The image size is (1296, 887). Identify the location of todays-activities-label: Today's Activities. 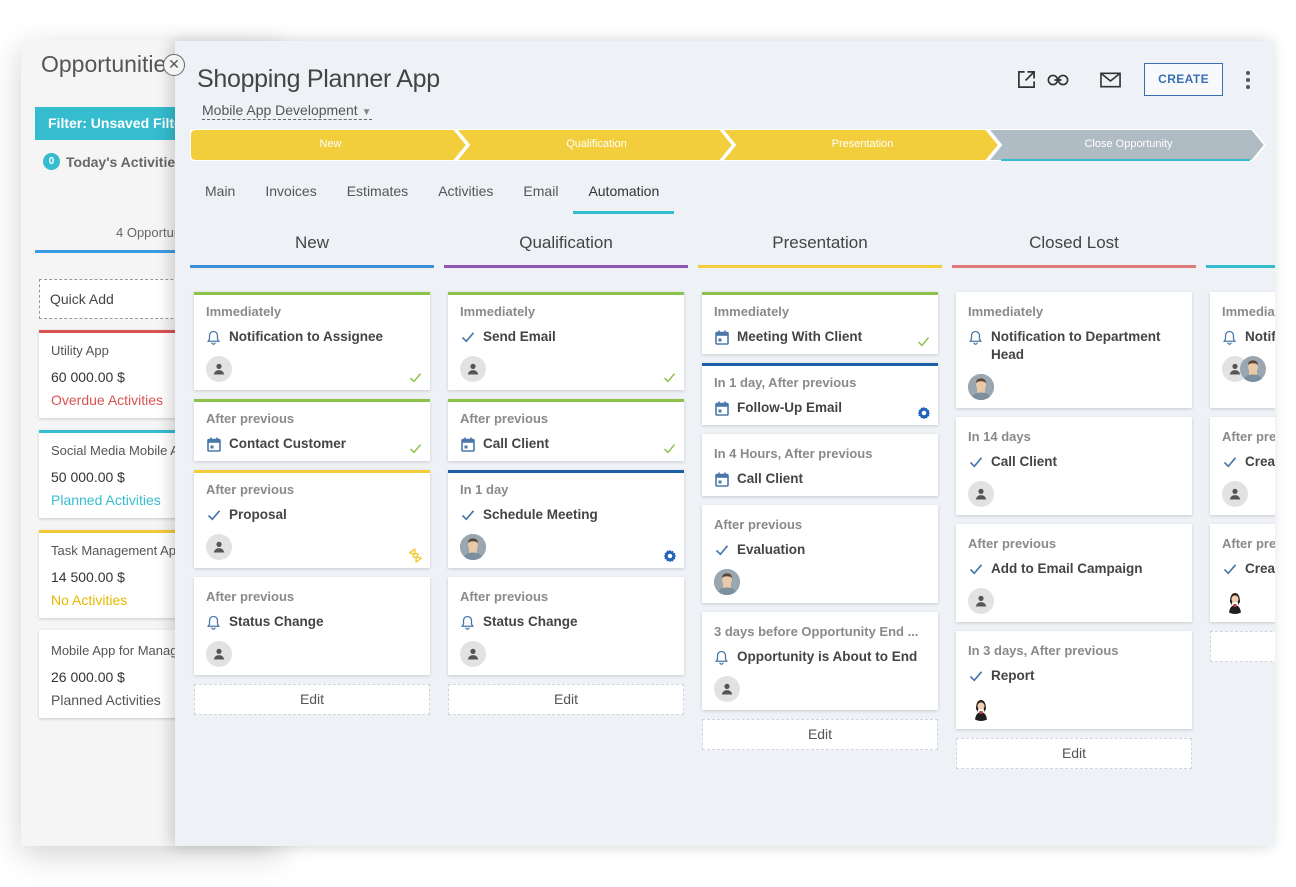
(124, 161).